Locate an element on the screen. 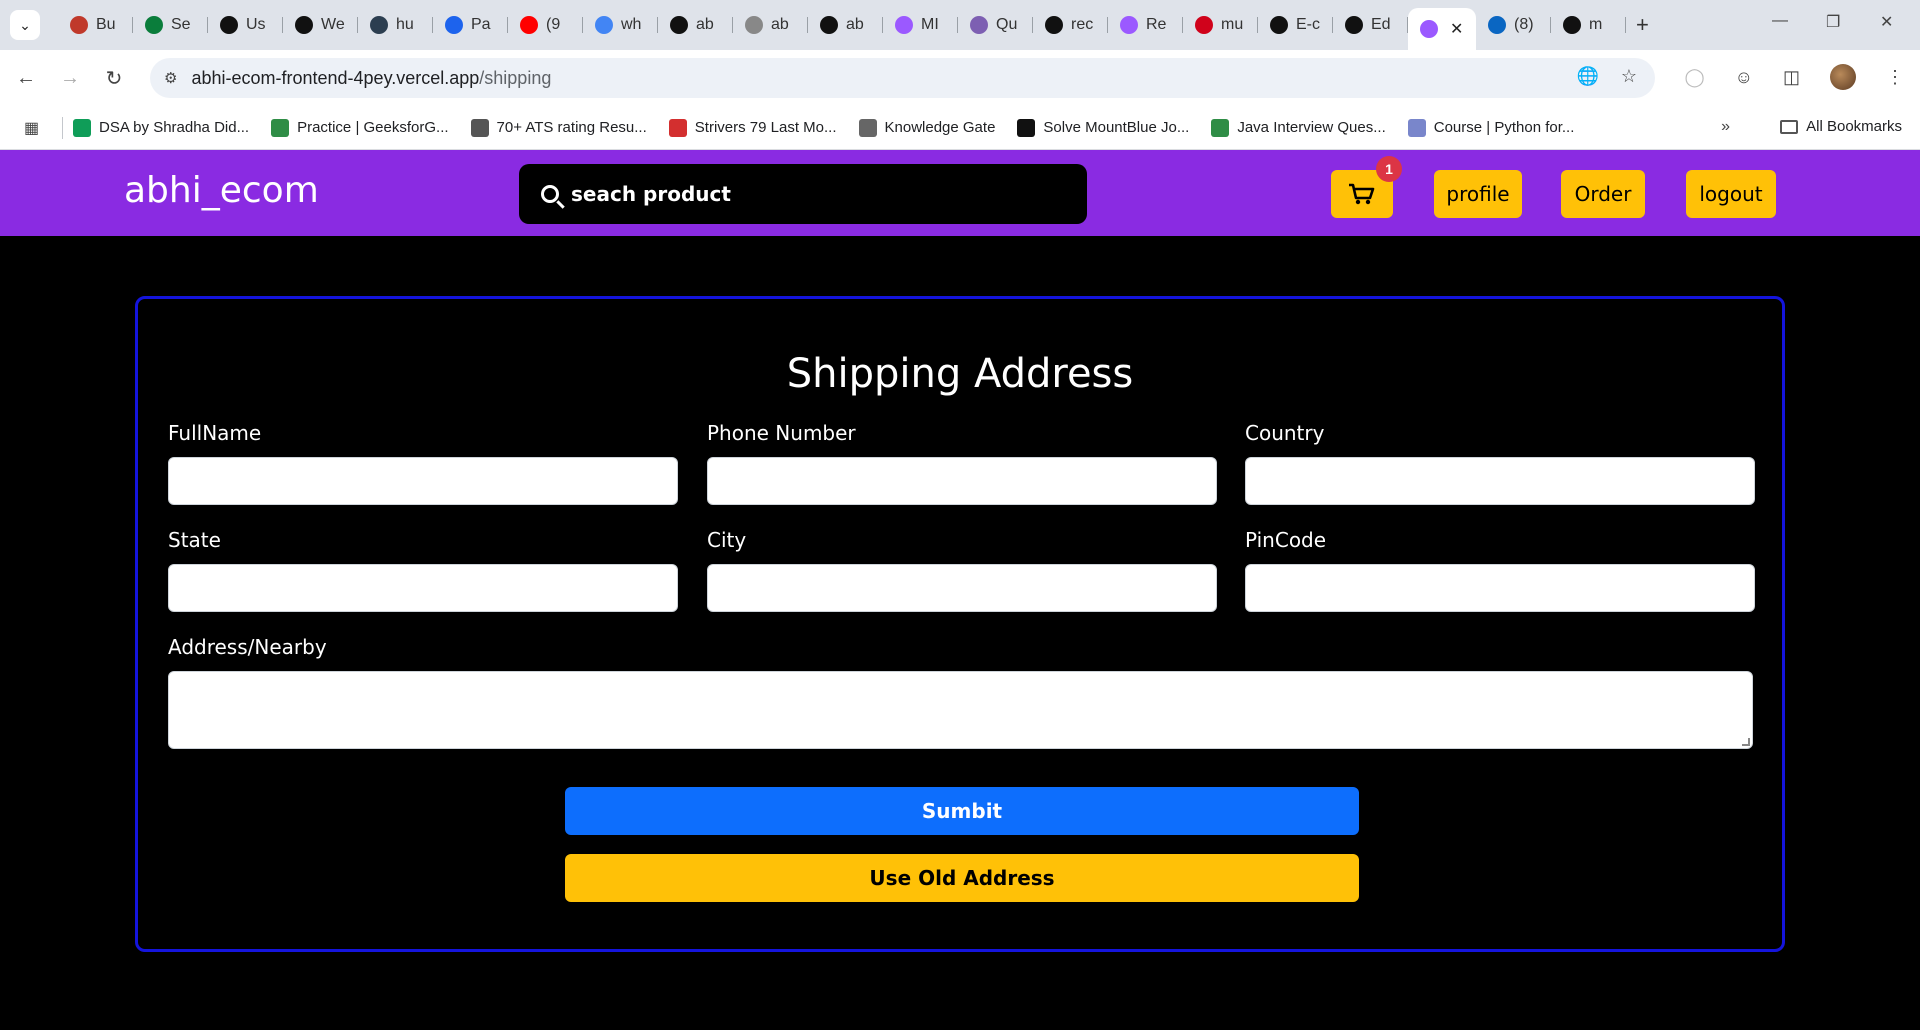 The height and width of the screenshot is (1030, 1920). browser-tab: (9 is located at coordinates (545, 25).